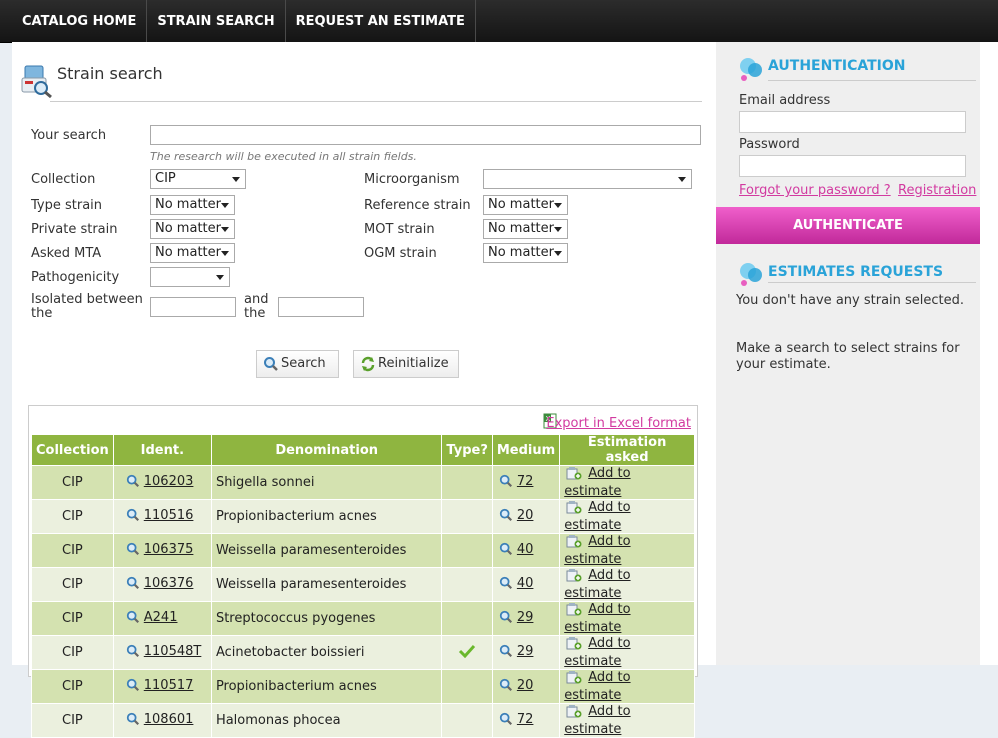 Image resolution: width=998 pixels, height=738 pixels. What do you see at coordinates (169, 549) in the screenshot?
I see `strain-id-link: 106375` at bounding box center [169, 549].